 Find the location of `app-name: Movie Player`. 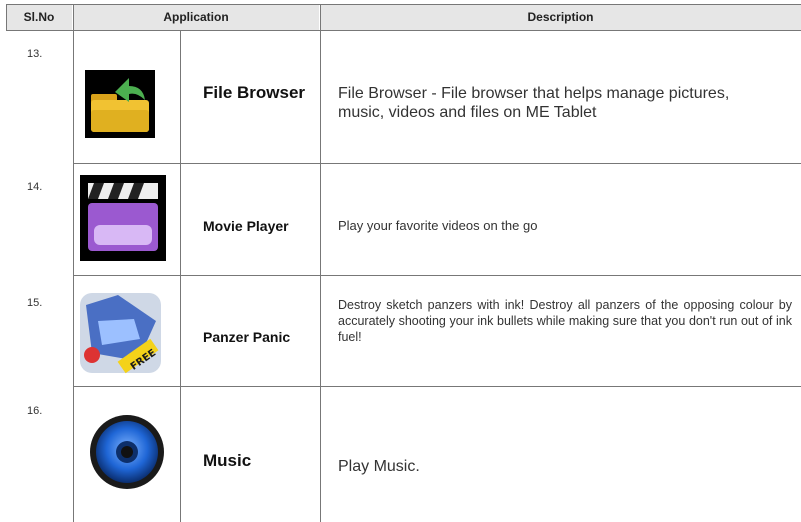

app-name: Movie Player is located at coordinates (246, 226).